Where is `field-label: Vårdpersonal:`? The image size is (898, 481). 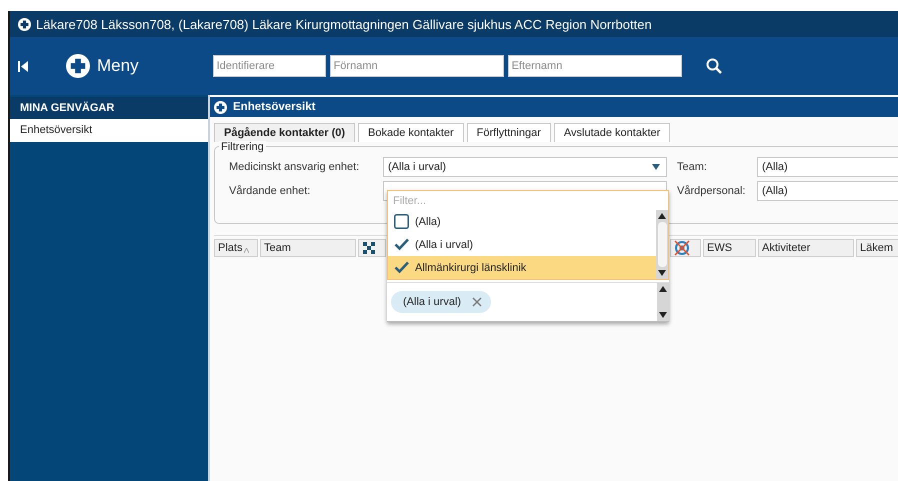
field-label: Vårdpersonal: is located at coordinates (711, 191).